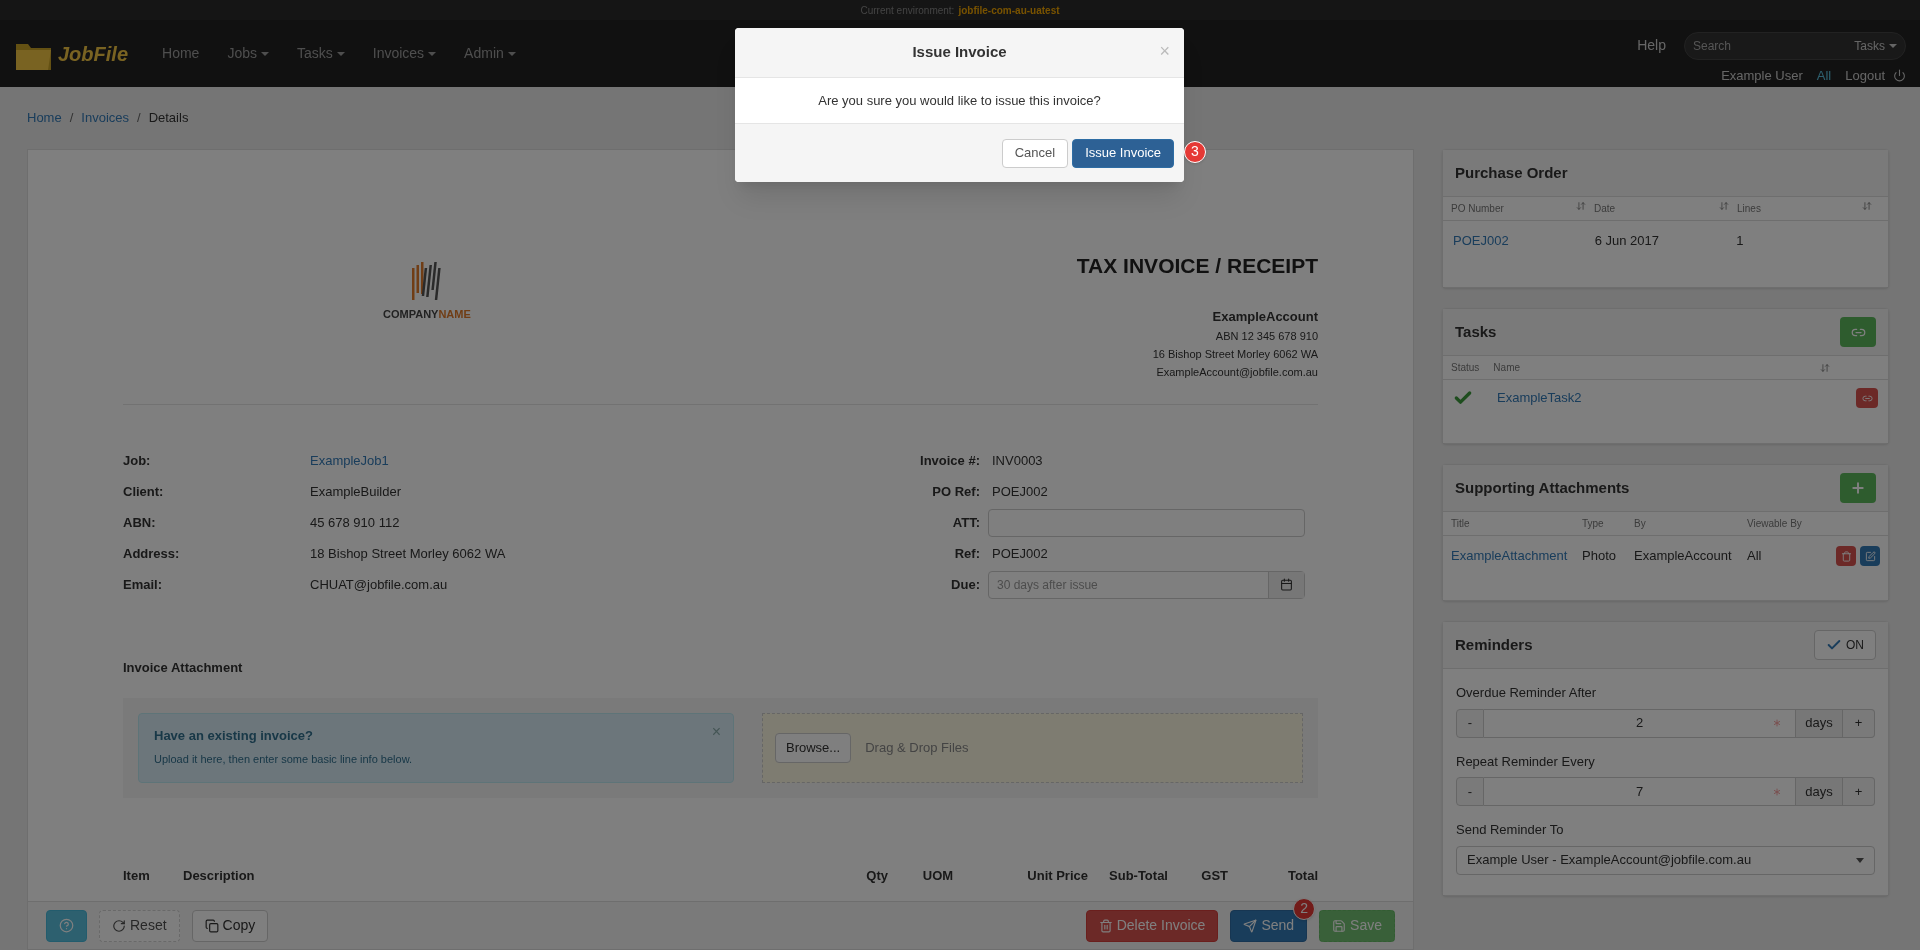 The width and height of the screenshot is (1920, 950). What do you see at coordinates (152, 553) in the screenshot?
I see `field-label: Address:` at bounding box center [152, 553].